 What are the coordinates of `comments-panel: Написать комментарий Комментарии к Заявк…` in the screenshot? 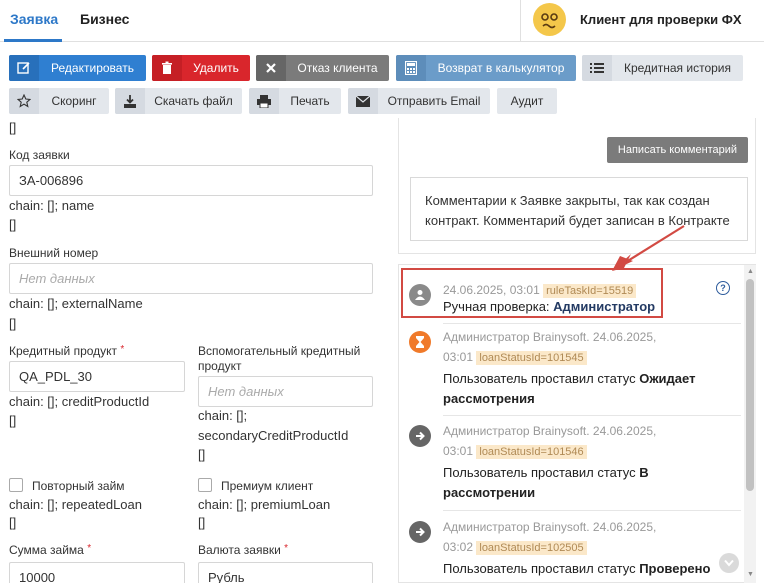 It's located at (577, 186).